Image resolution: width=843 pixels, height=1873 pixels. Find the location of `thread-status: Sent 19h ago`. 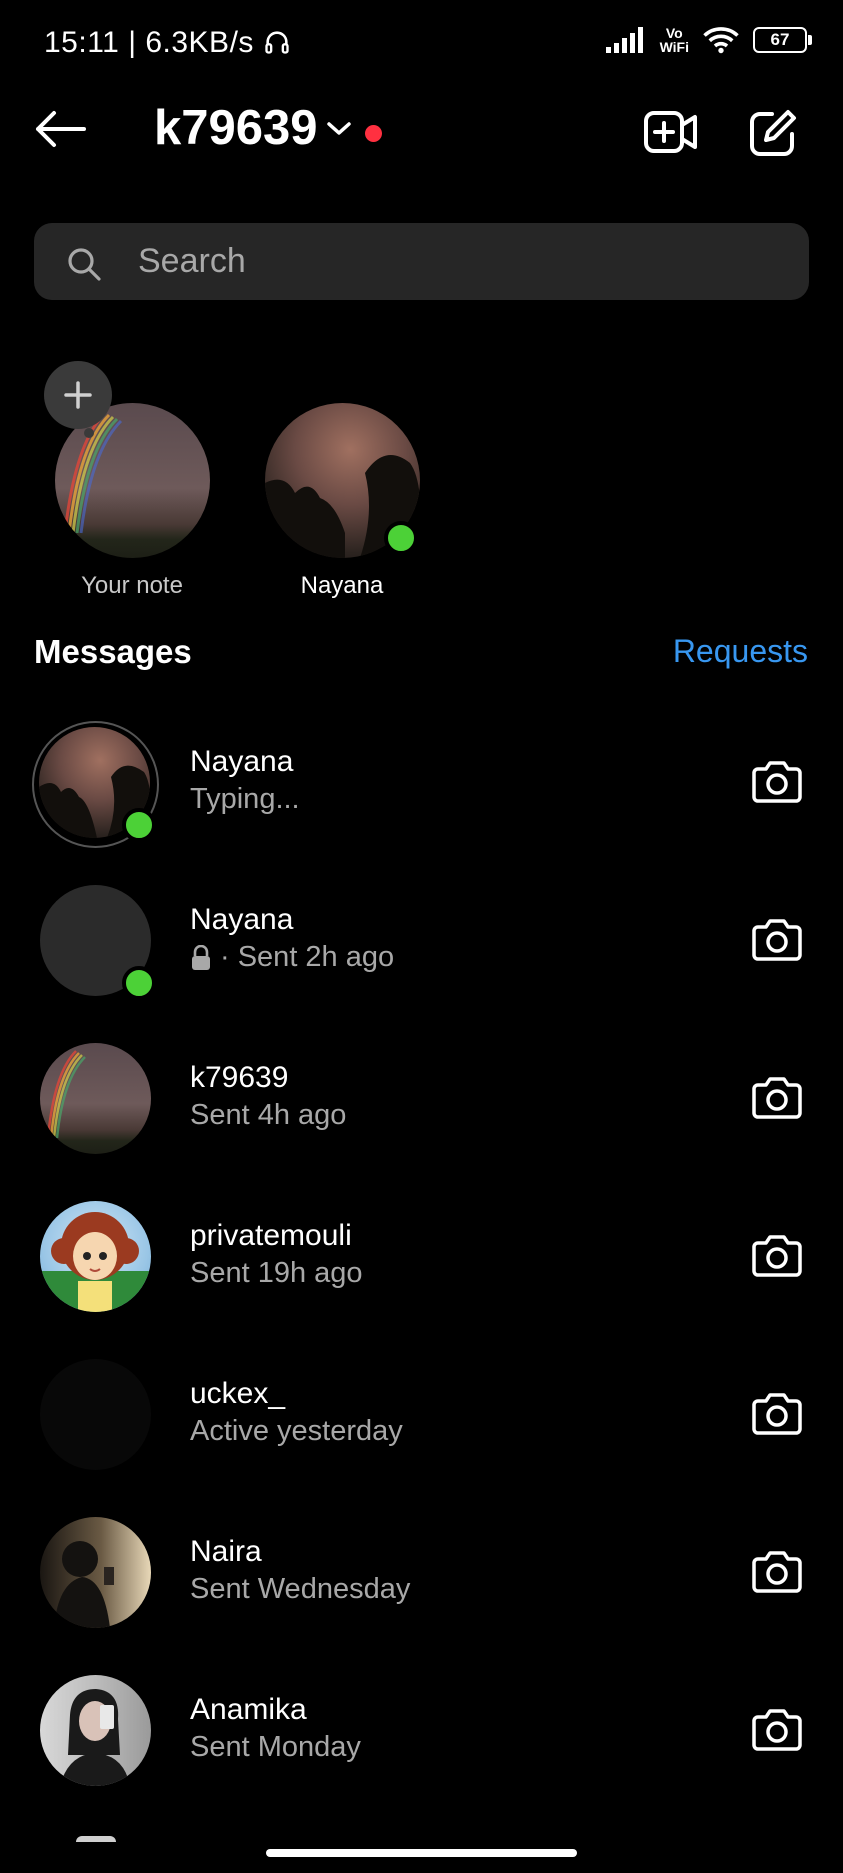

thread-status: Sent 19h ago is located at coordinates (276, 1273).